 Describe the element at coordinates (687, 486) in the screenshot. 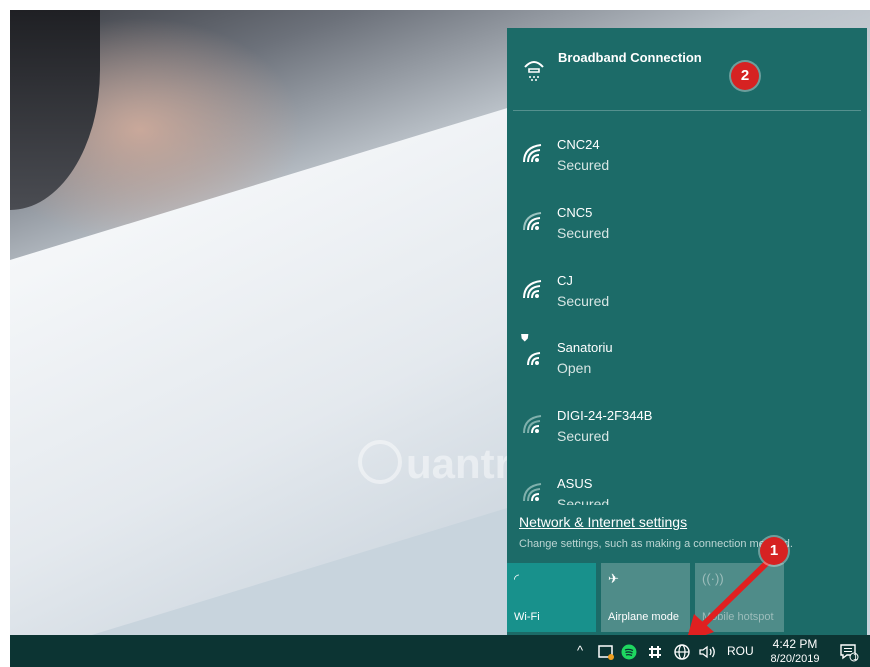

I see `wifi-network-item: ASUS Secured` at that location.